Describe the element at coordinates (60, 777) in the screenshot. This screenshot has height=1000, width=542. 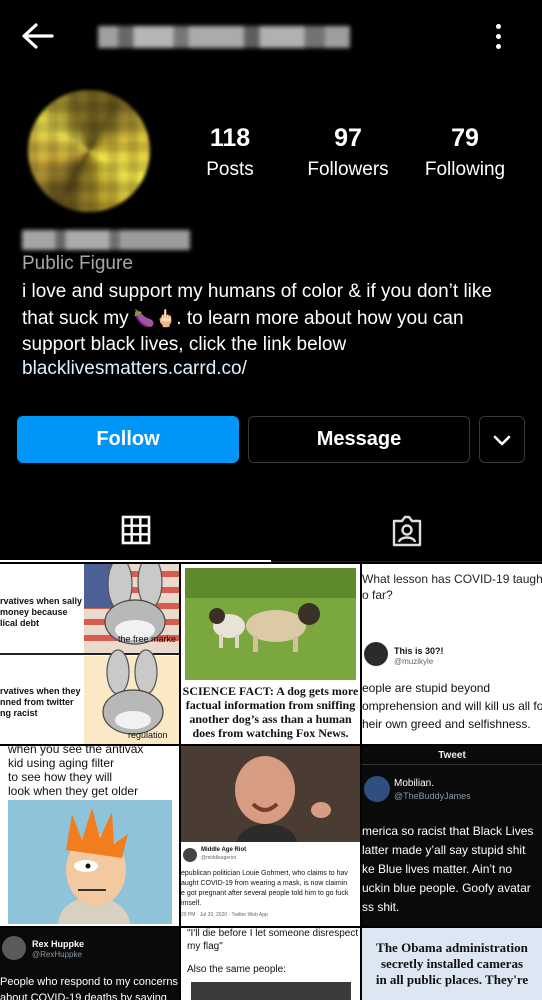
I see `caption: to see how they will` at that location.